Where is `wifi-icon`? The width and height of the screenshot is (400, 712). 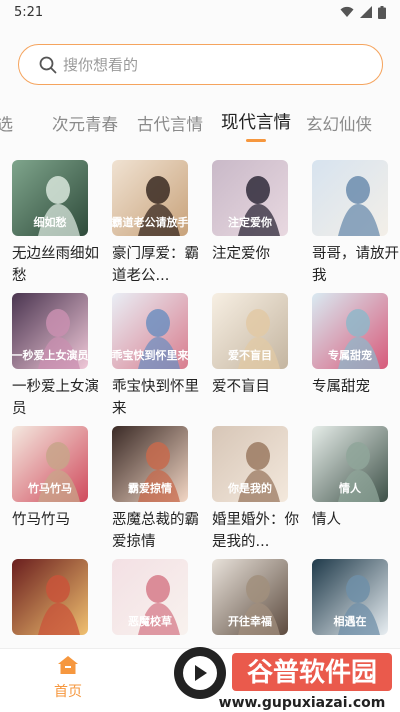
wifi-icon is located at coordinates (347, 11).